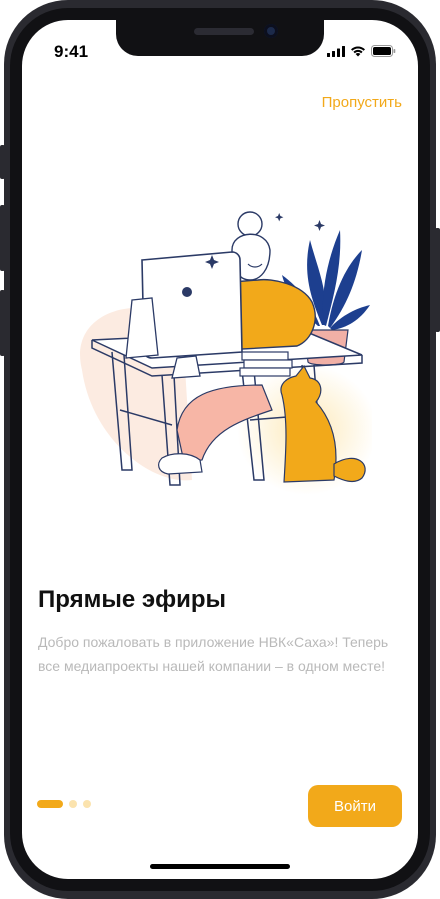 This screenshot has height=899, width=440. I want to click on status-time: 9:41, so click(71, 51).